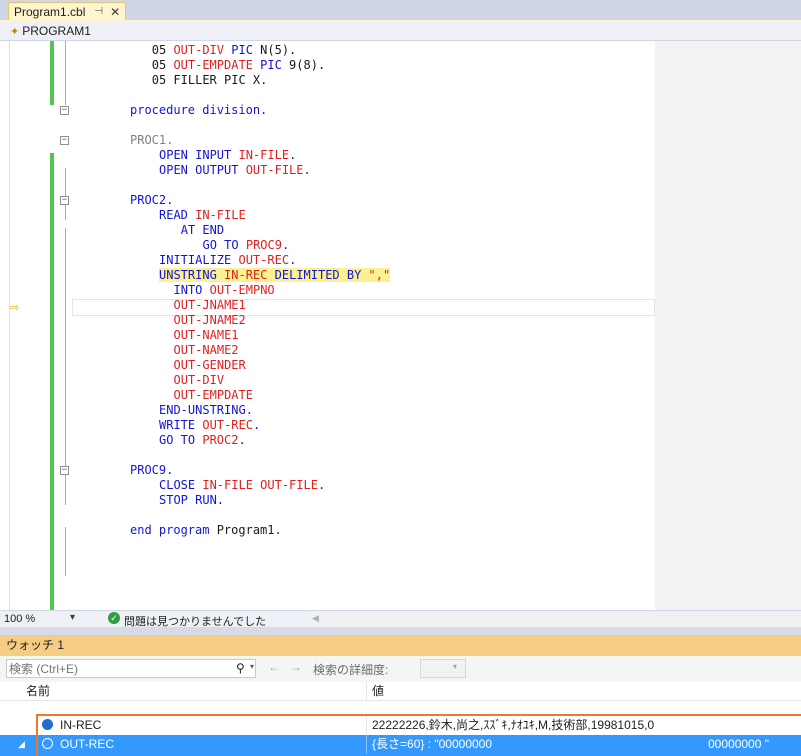 This screenshot has height=756, width=801. Describe the element at coordinates (728, 325) in the screenshot. I see `editor-right-area` at that location.